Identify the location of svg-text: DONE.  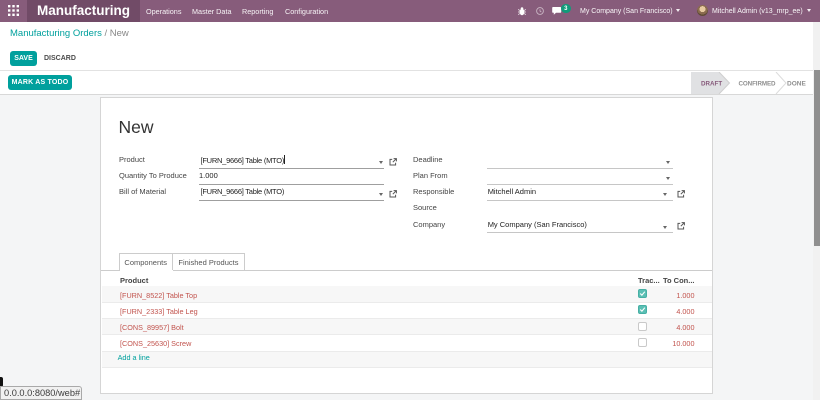
(796, 84).